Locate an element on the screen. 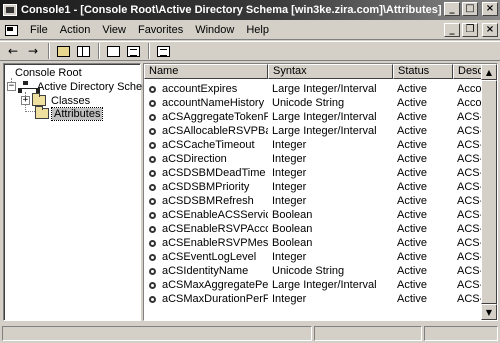 This screenshot has height=343, width=500. export-list-icon is located at coordinates (133, 51).